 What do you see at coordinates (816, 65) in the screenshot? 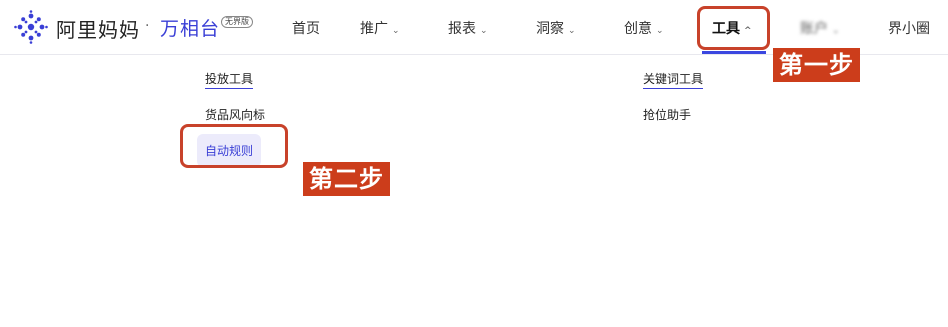
I see `step1-label: 第一步` at bounding box center [816, 65].